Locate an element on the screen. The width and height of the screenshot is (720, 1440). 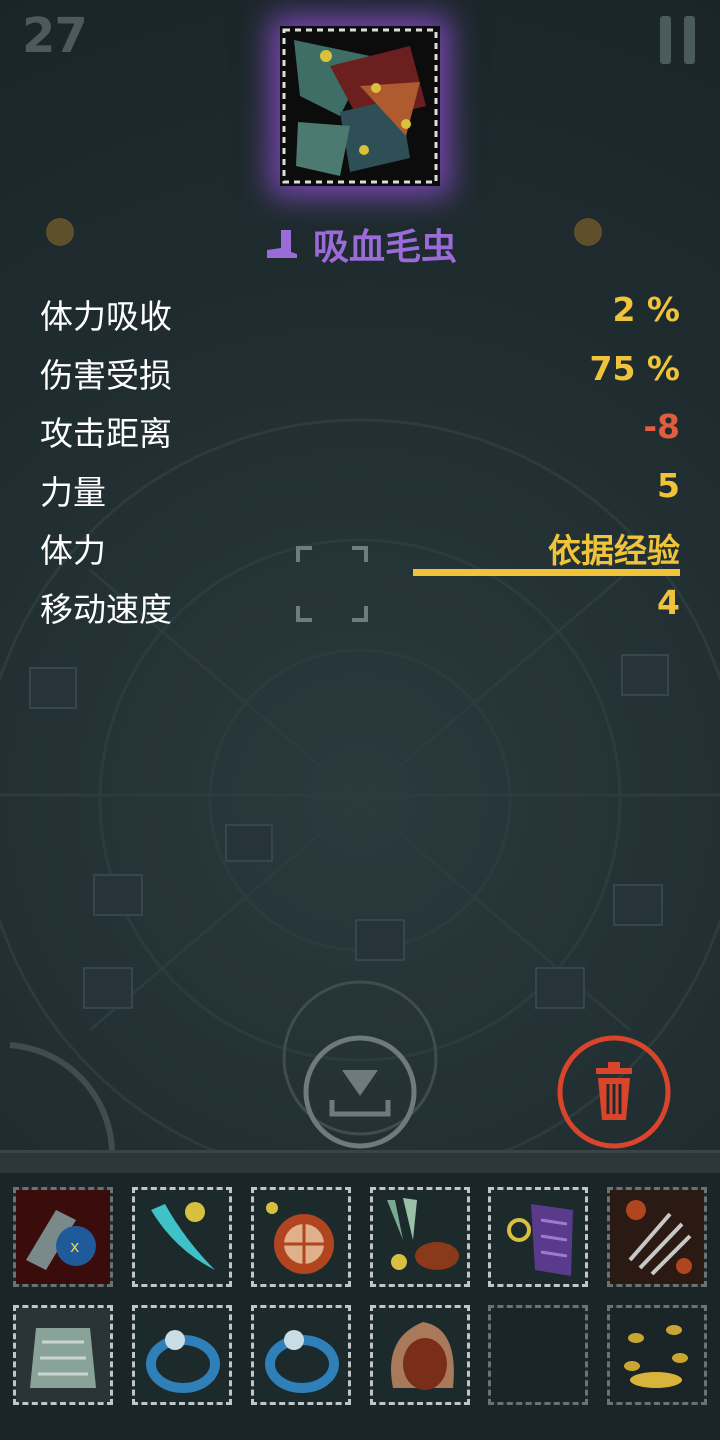
round-shield-icon is located at coordinates (301, 1237).